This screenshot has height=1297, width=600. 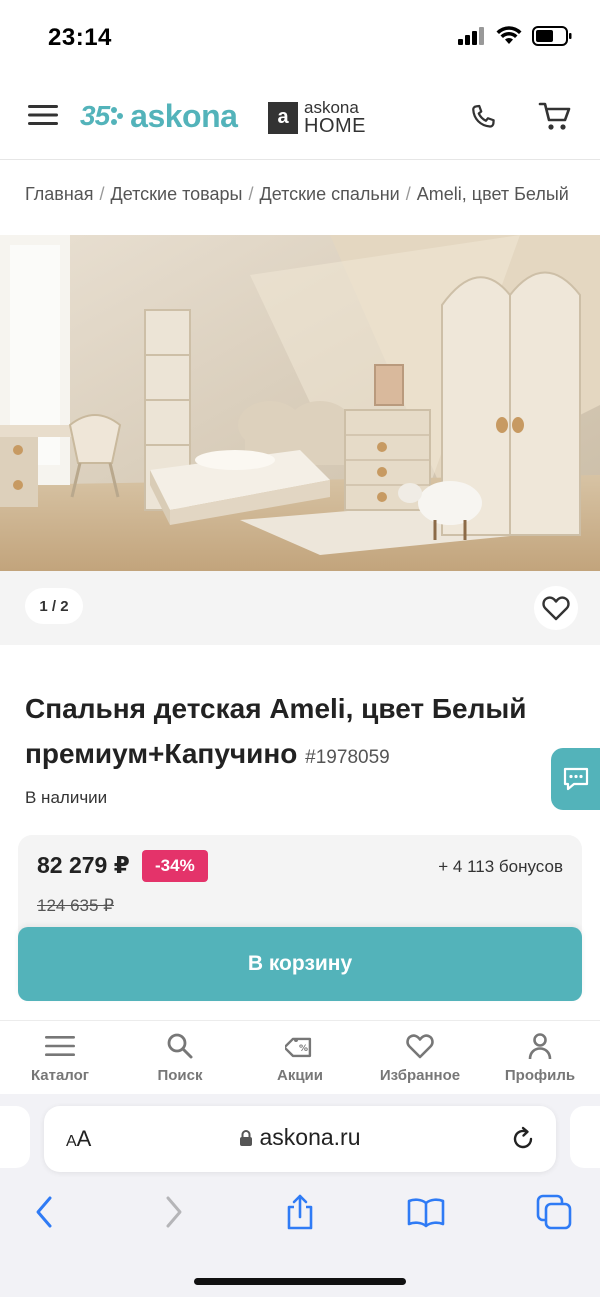 I want to click on home-logo-line1: askona, so click(x=331, y=107).